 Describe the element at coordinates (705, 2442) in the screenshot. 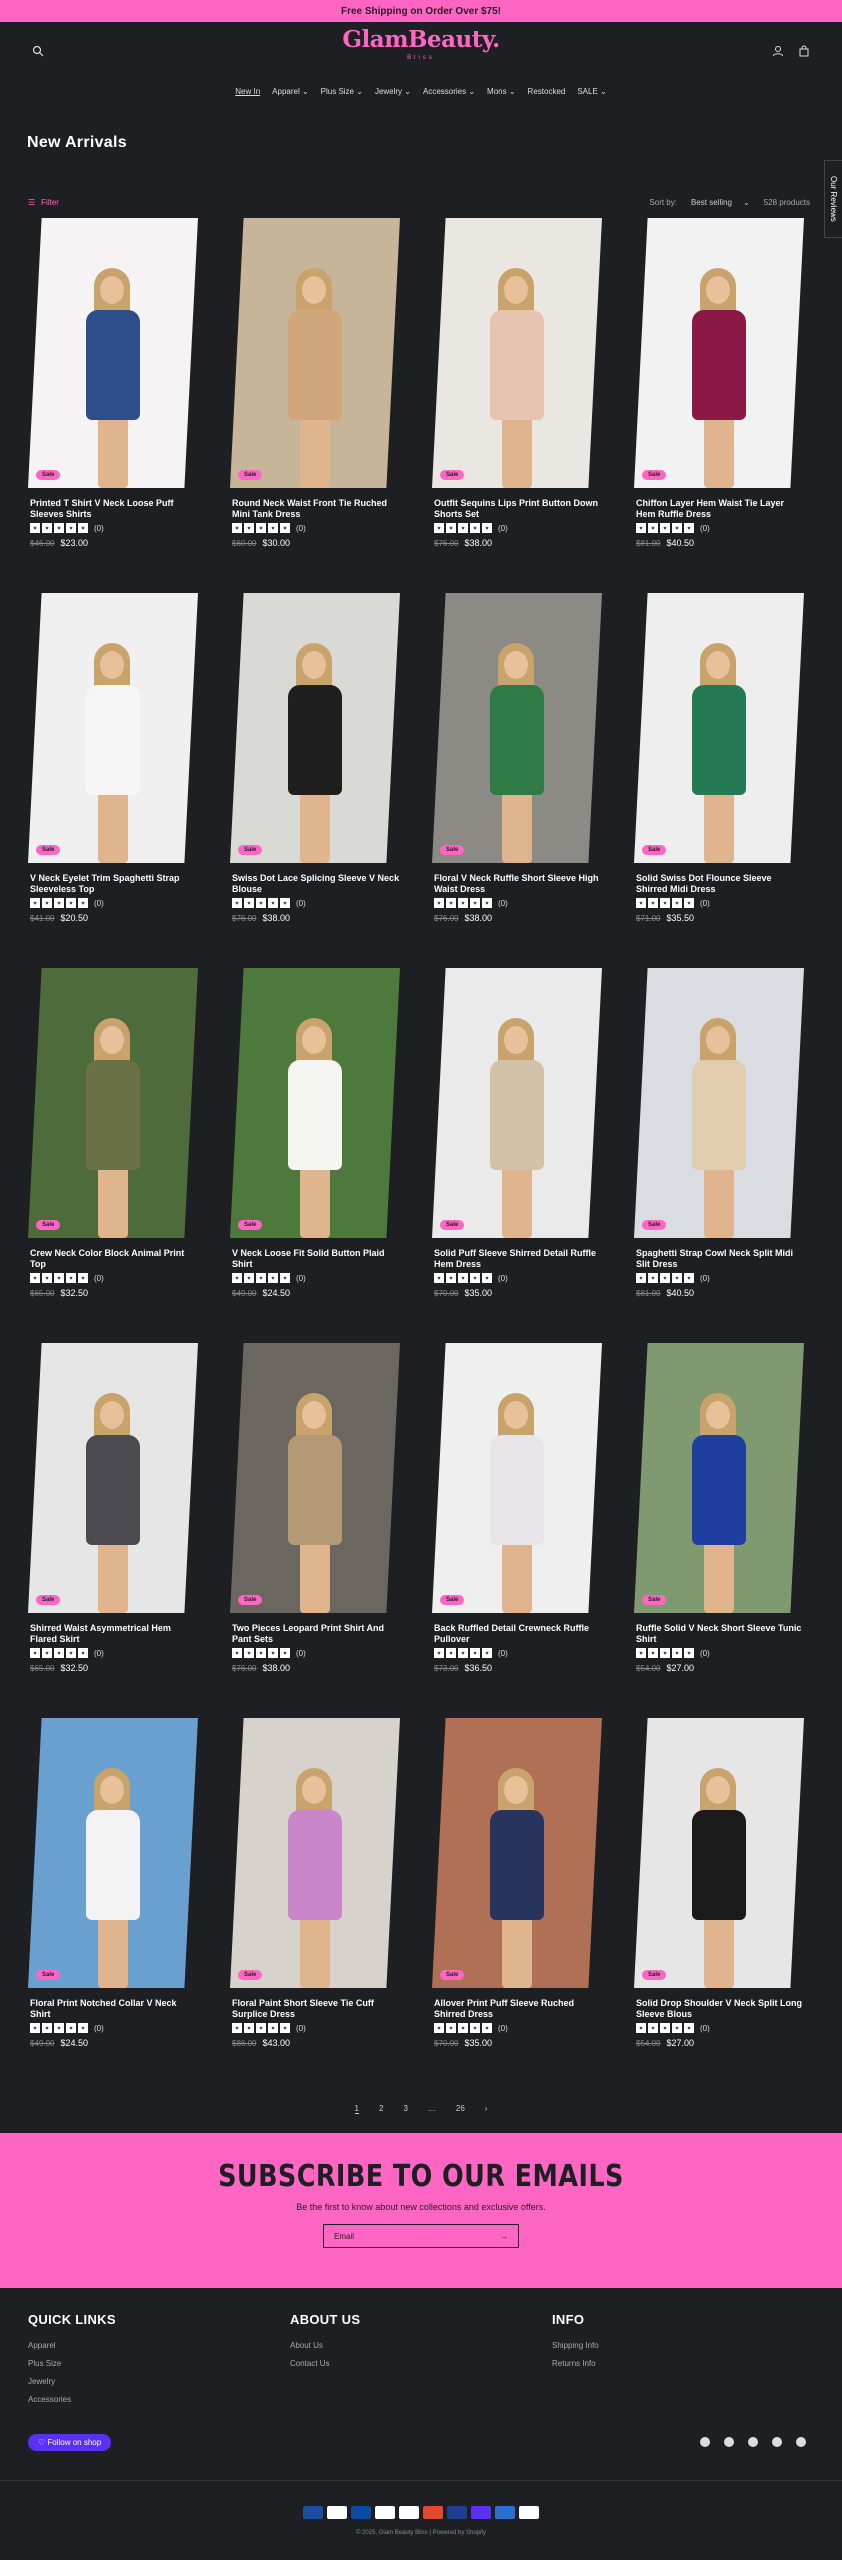

I see `facebook-icon` at that location.